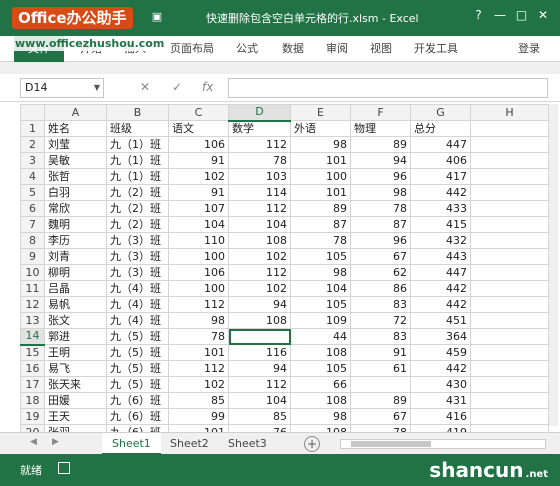  I want to click on cell: 刘青, so click(75, 256).